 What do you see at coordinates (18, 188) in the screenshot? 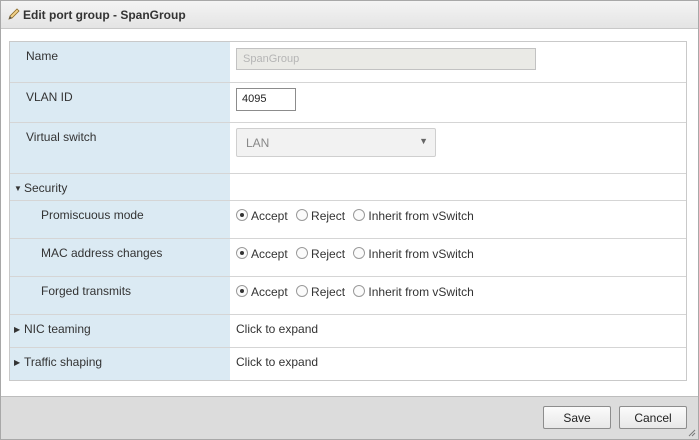
I see `caret-down-icon: ▼` at bounding box center [18, 188].